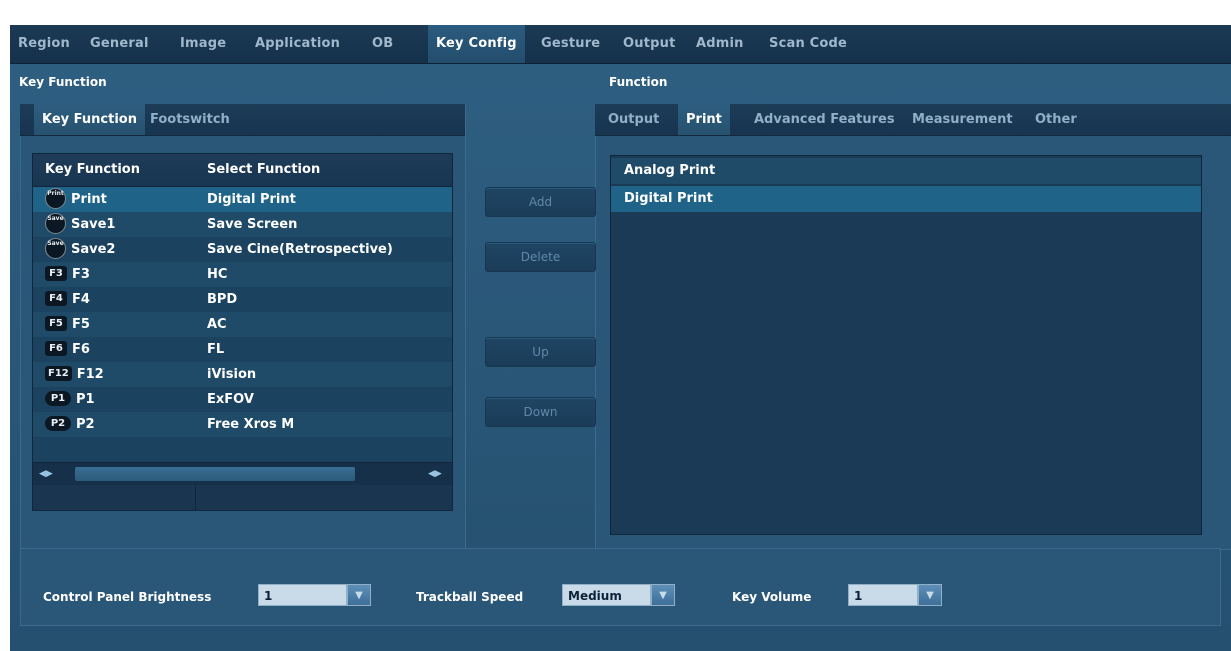 The height and width of the screenshot is (651, 1231). Describe the element at coordinates (56, 298) in the screenshot. I see `f4-key-icon: F4` at that location.